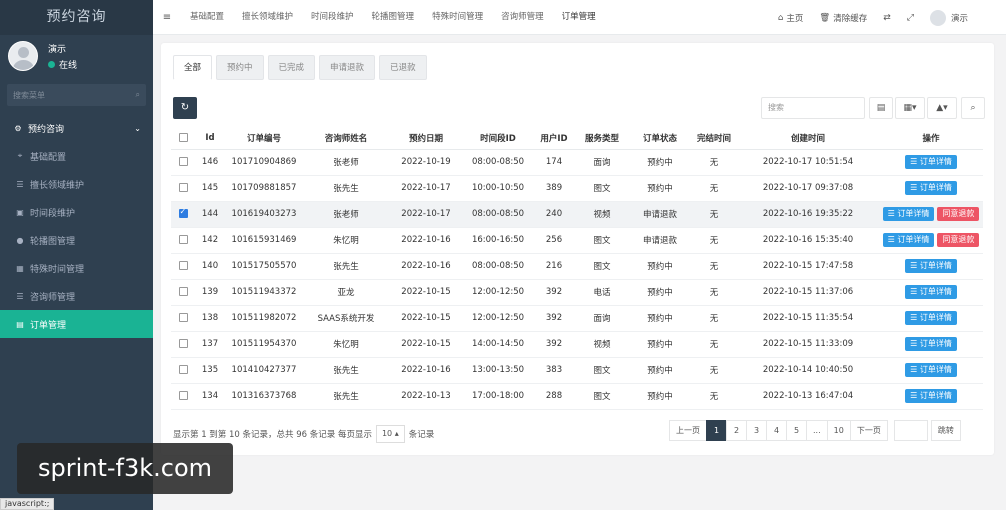 The width and height of the screenshot is (1006, 510). I want to click on column-header: 操作, so click(931, 138).